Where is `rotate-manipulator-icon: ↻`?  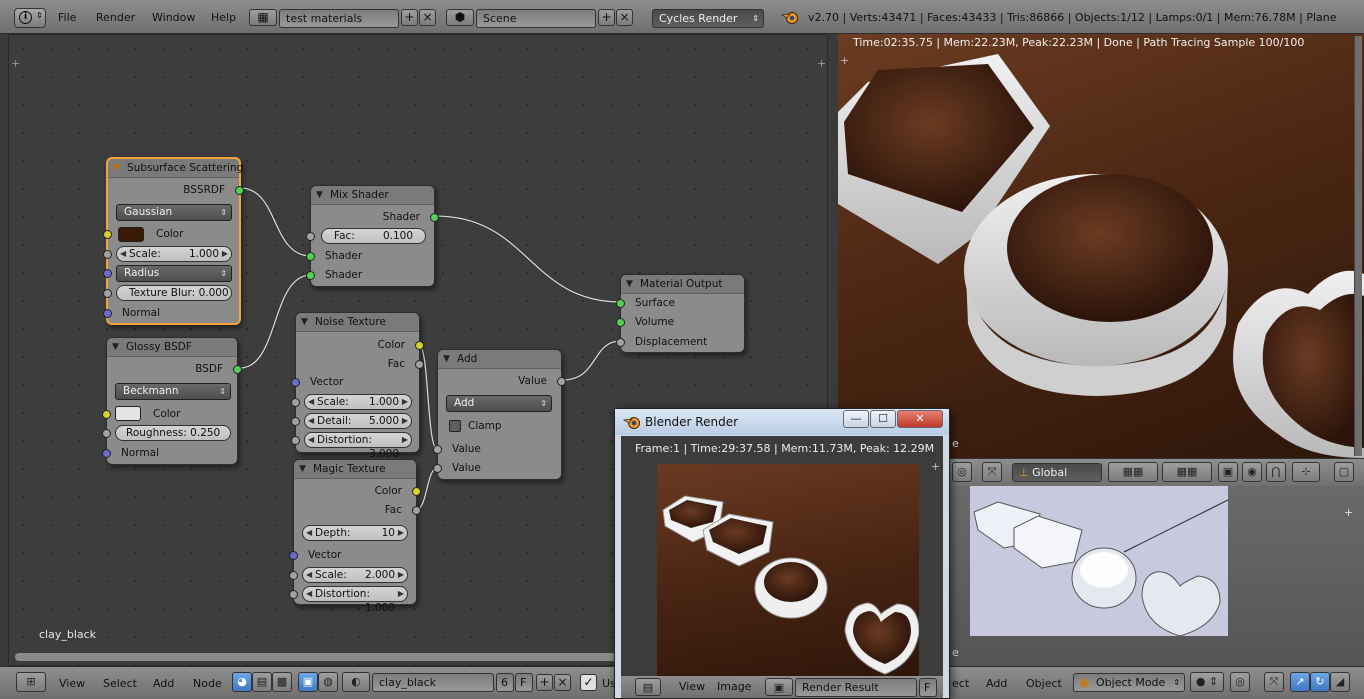 rotate-manipulator-icon: ↻ is located at coordinates (1320, 682).